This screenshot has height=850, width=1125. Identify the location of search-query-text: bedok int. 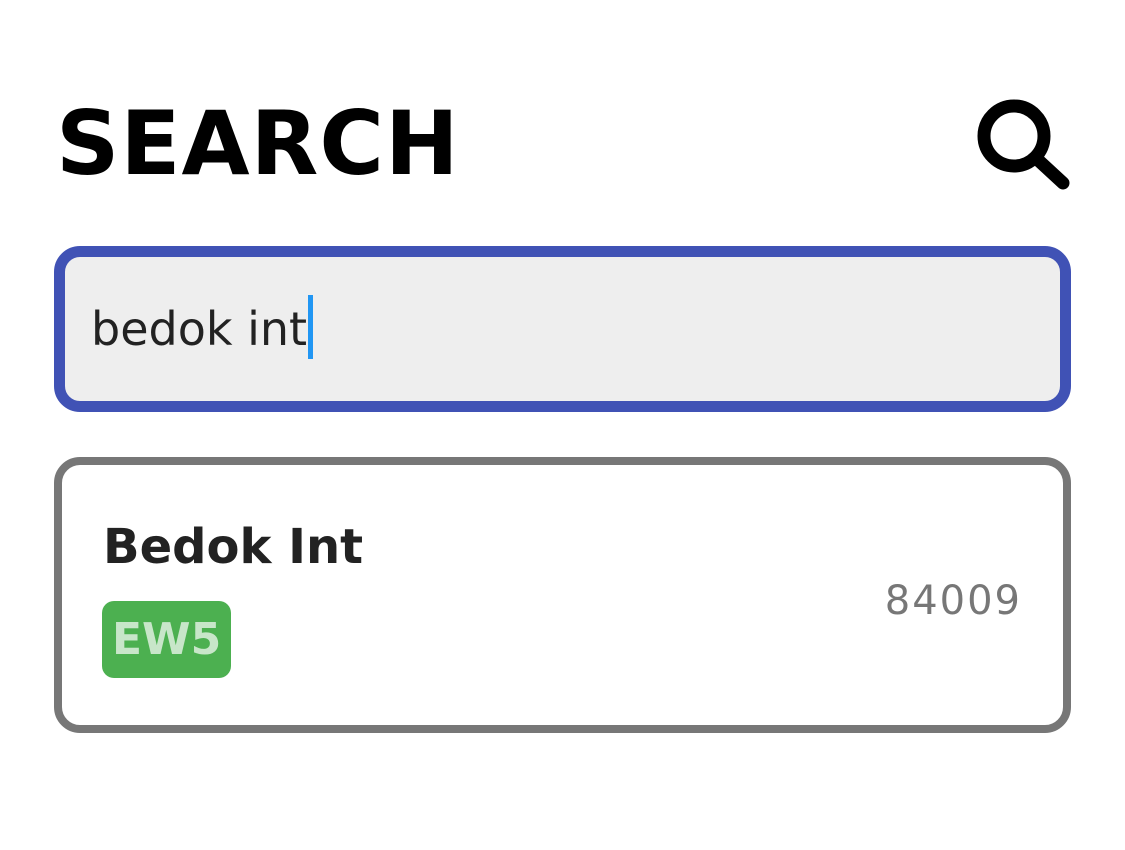
(199, 329).